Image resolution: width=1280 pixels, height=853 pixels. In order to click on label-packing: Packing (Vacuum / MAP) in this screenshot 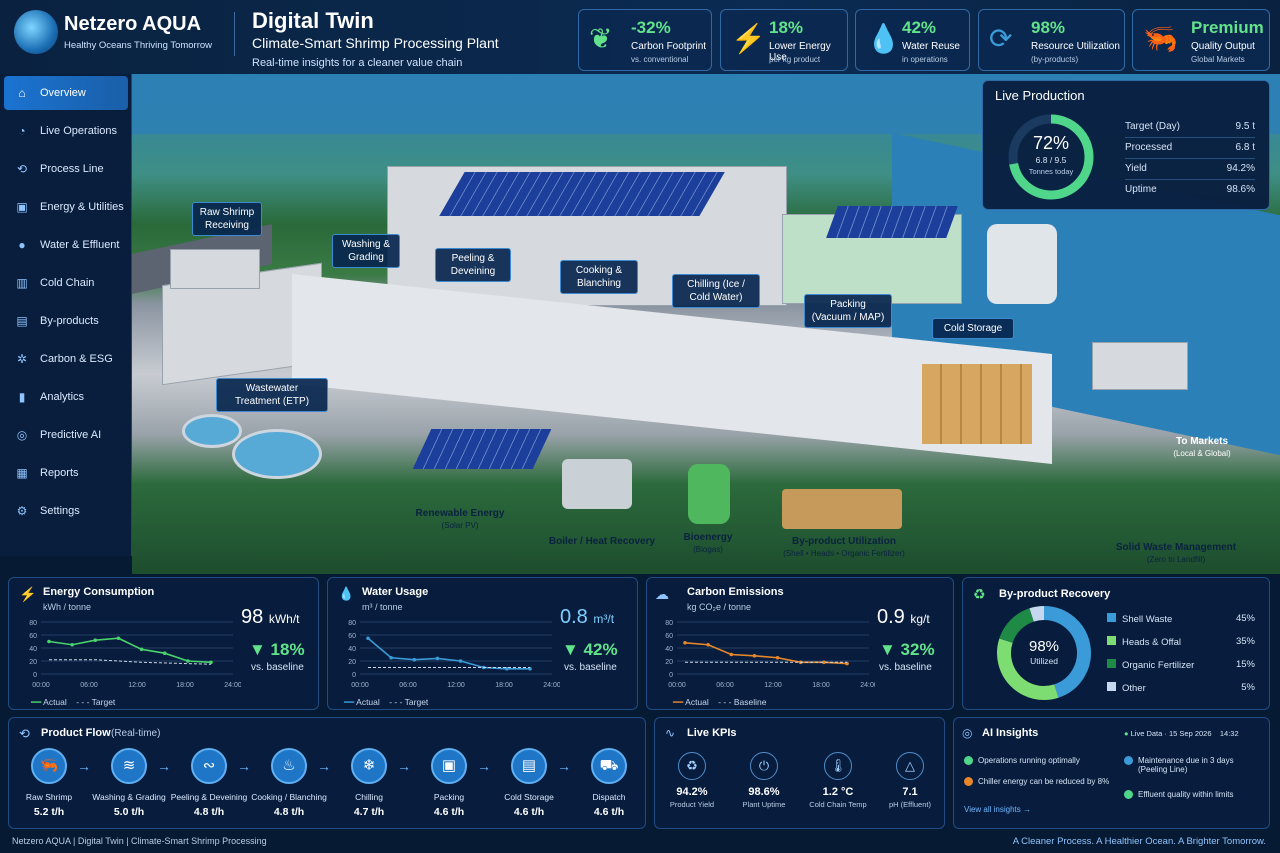, I will do `click(848, 311)`.